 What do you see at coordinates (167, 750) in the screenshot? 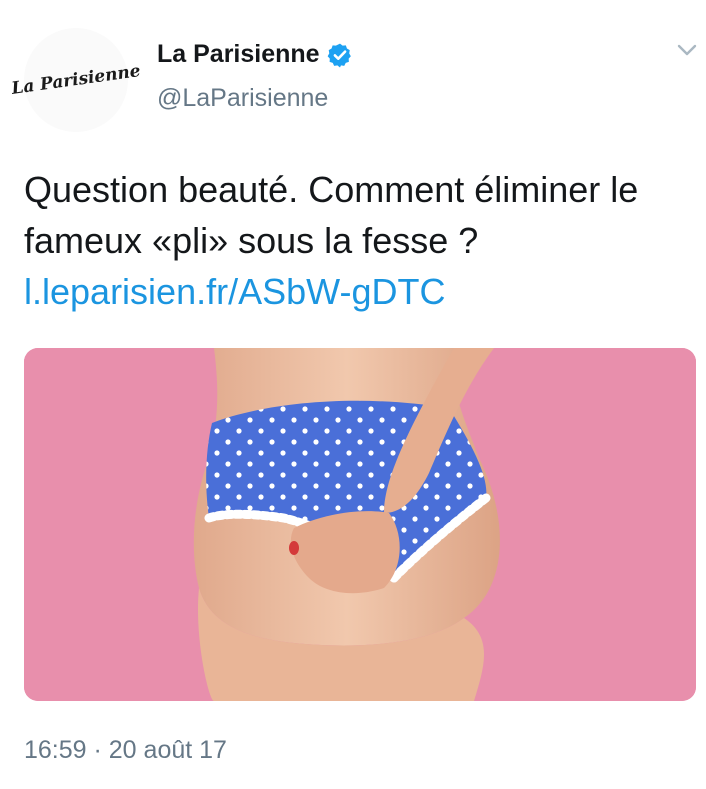
I see `tweet-date: 20 août 17` at bounding box center [167, 750].